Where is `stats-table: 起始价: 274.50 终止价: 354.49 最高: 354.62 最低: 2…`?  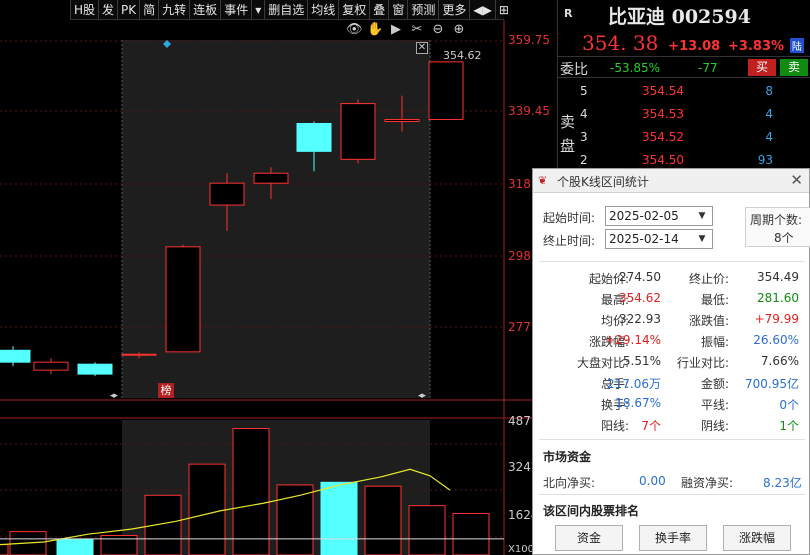
stats-table: 起始价: 274.50 终止价: 354.49 最高: 354.62 最低: 2… is located at coordinates (671, 352).